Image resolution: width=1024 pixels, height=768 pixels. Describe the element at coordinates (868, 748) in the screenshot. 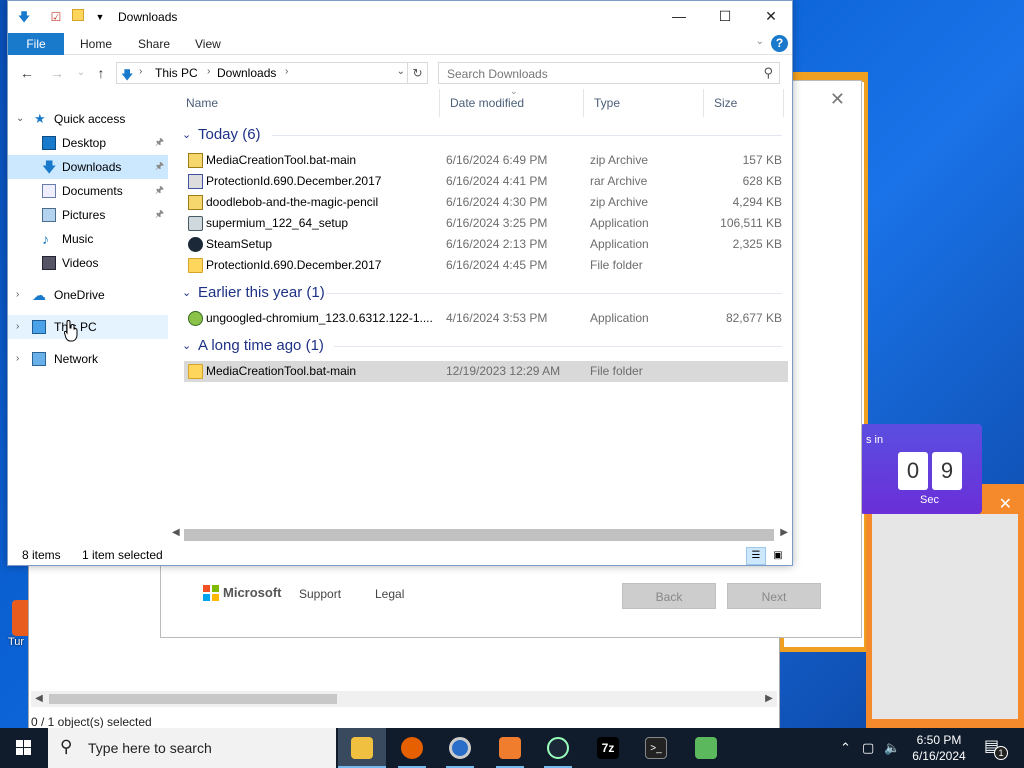

I see `network-icon: ▢` at that location.